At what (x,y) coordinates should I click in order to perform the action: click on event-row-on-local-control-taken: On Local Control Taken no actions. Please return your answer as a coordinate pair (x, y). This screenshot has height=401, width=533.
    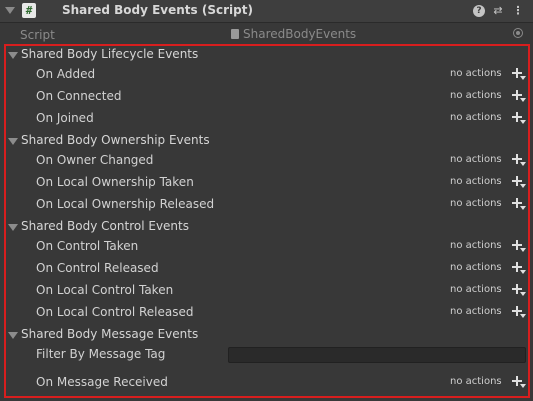
    Looking at the image, I should click on (266, 291).